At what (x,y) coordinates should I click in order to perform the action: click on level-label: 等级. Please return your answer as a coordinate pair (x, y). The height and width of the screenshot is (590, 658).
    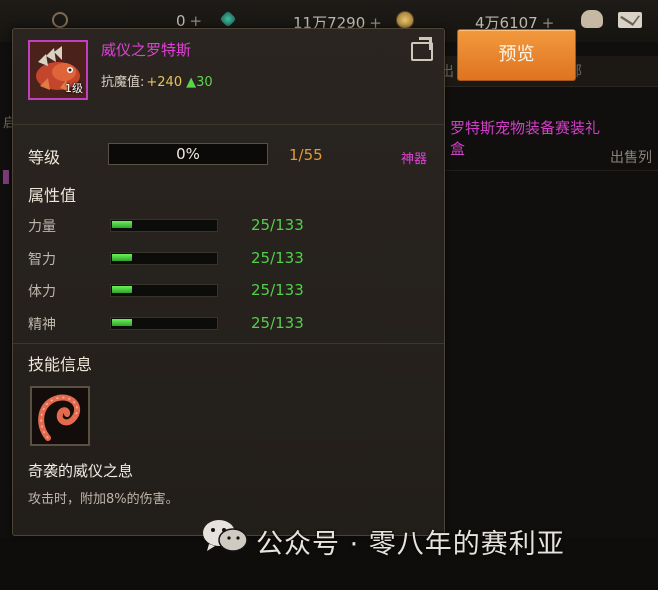
    Looking at the image, I should click on (44, 157).